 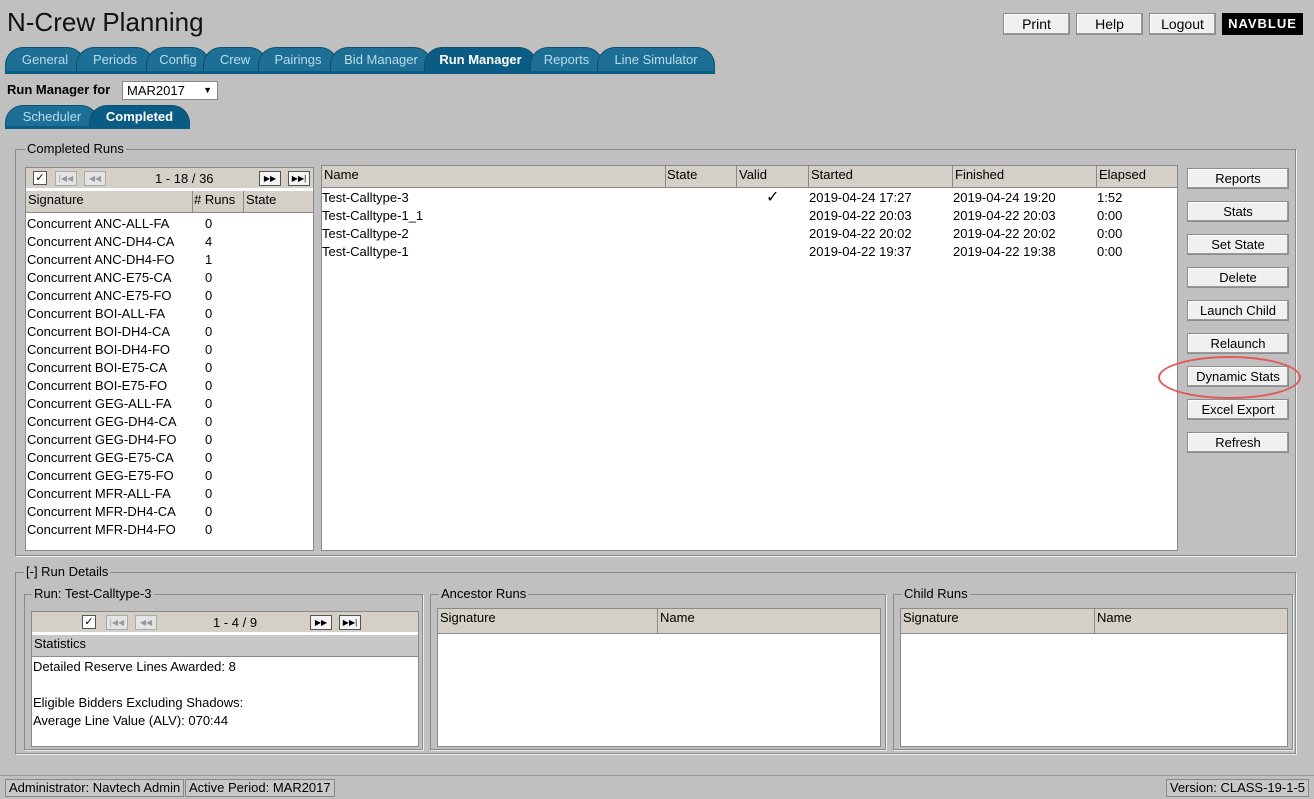 What do you see at coordinates (1229, 377) in the screenshot?
I see `highlight-ellipse` at bounding box center [1229, 377].